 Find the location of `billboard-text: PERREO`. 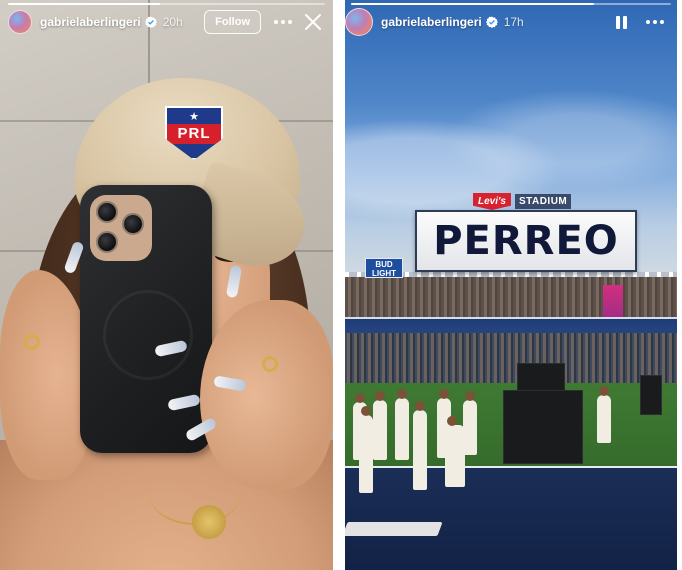

billboard-text: PERREO is located at coordinates (526, 241).